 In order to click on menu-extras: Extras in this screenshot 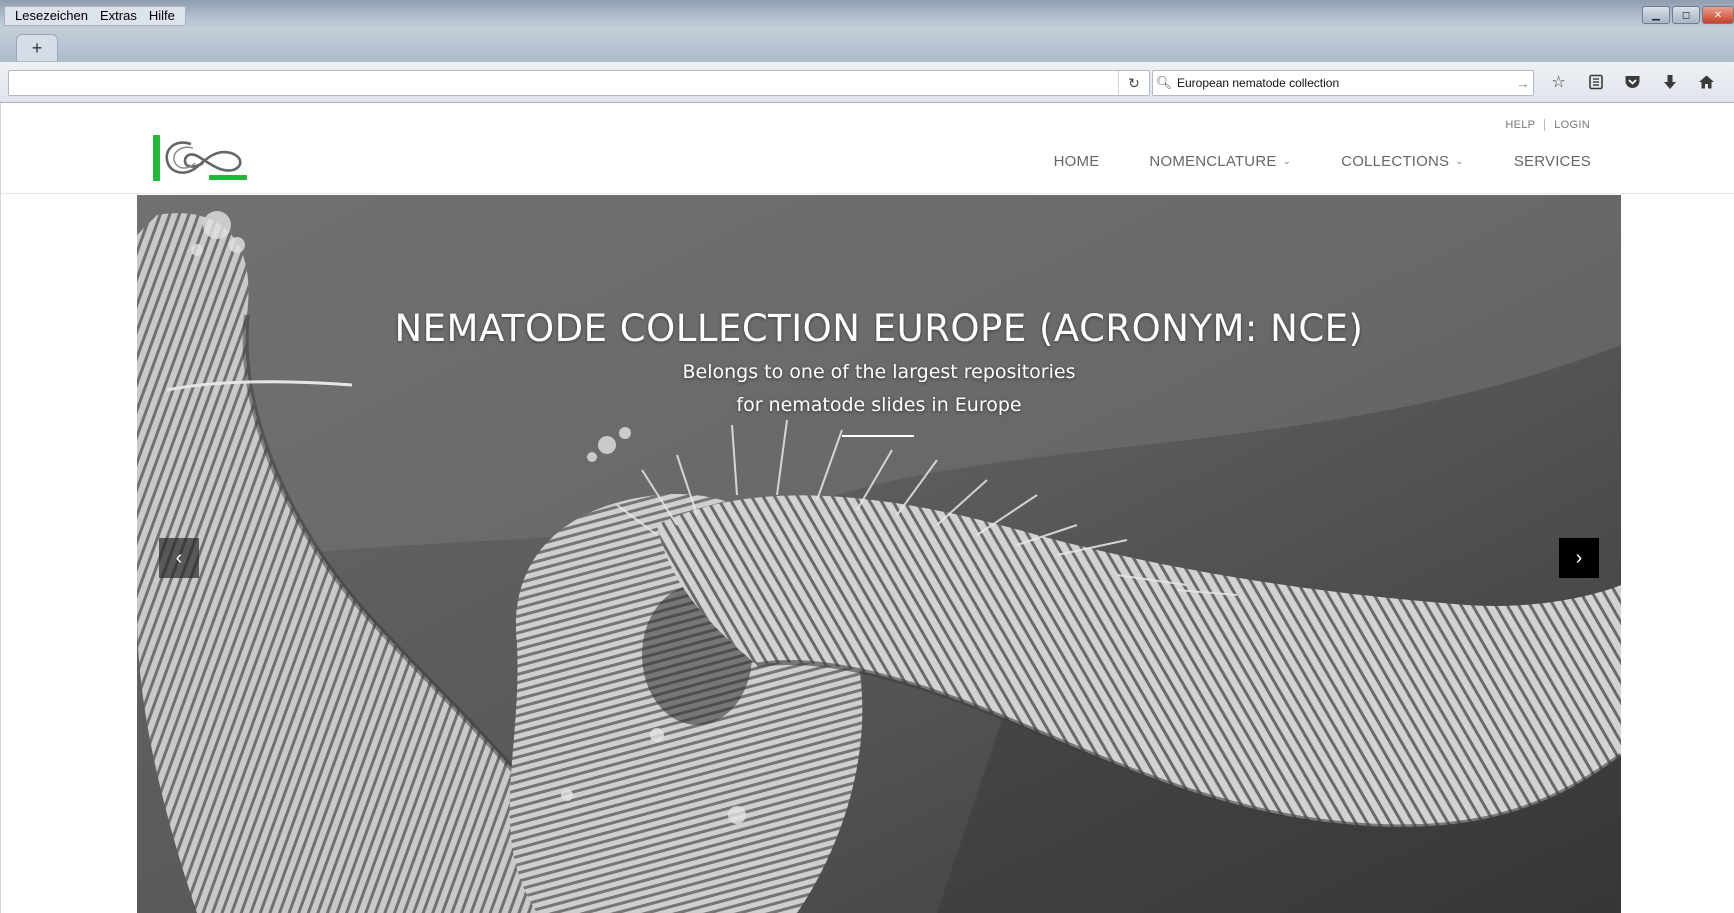, I will do `click(118, 16)`.